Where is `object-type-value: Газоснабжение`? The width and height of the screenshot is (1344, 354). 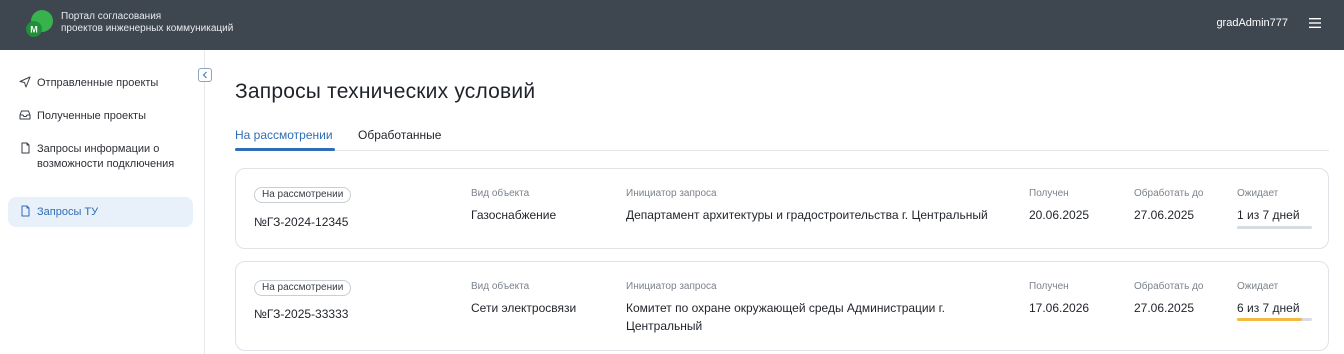 object-type-value: Газоснабжение is located at coordinates (514, 215).